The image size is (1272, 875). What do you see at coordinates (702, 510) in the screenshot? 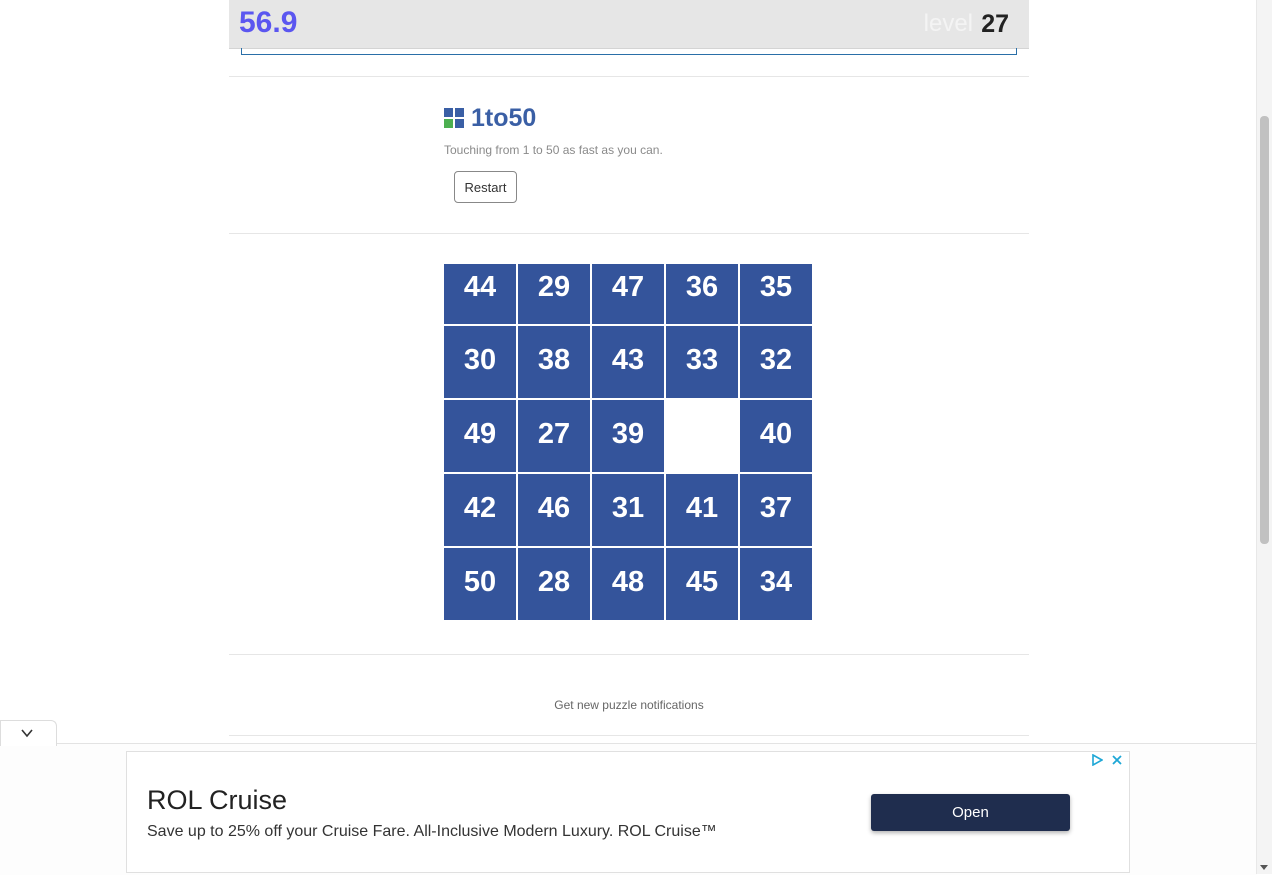
I see `number-tile: 41` at bounding box center [702, 510].